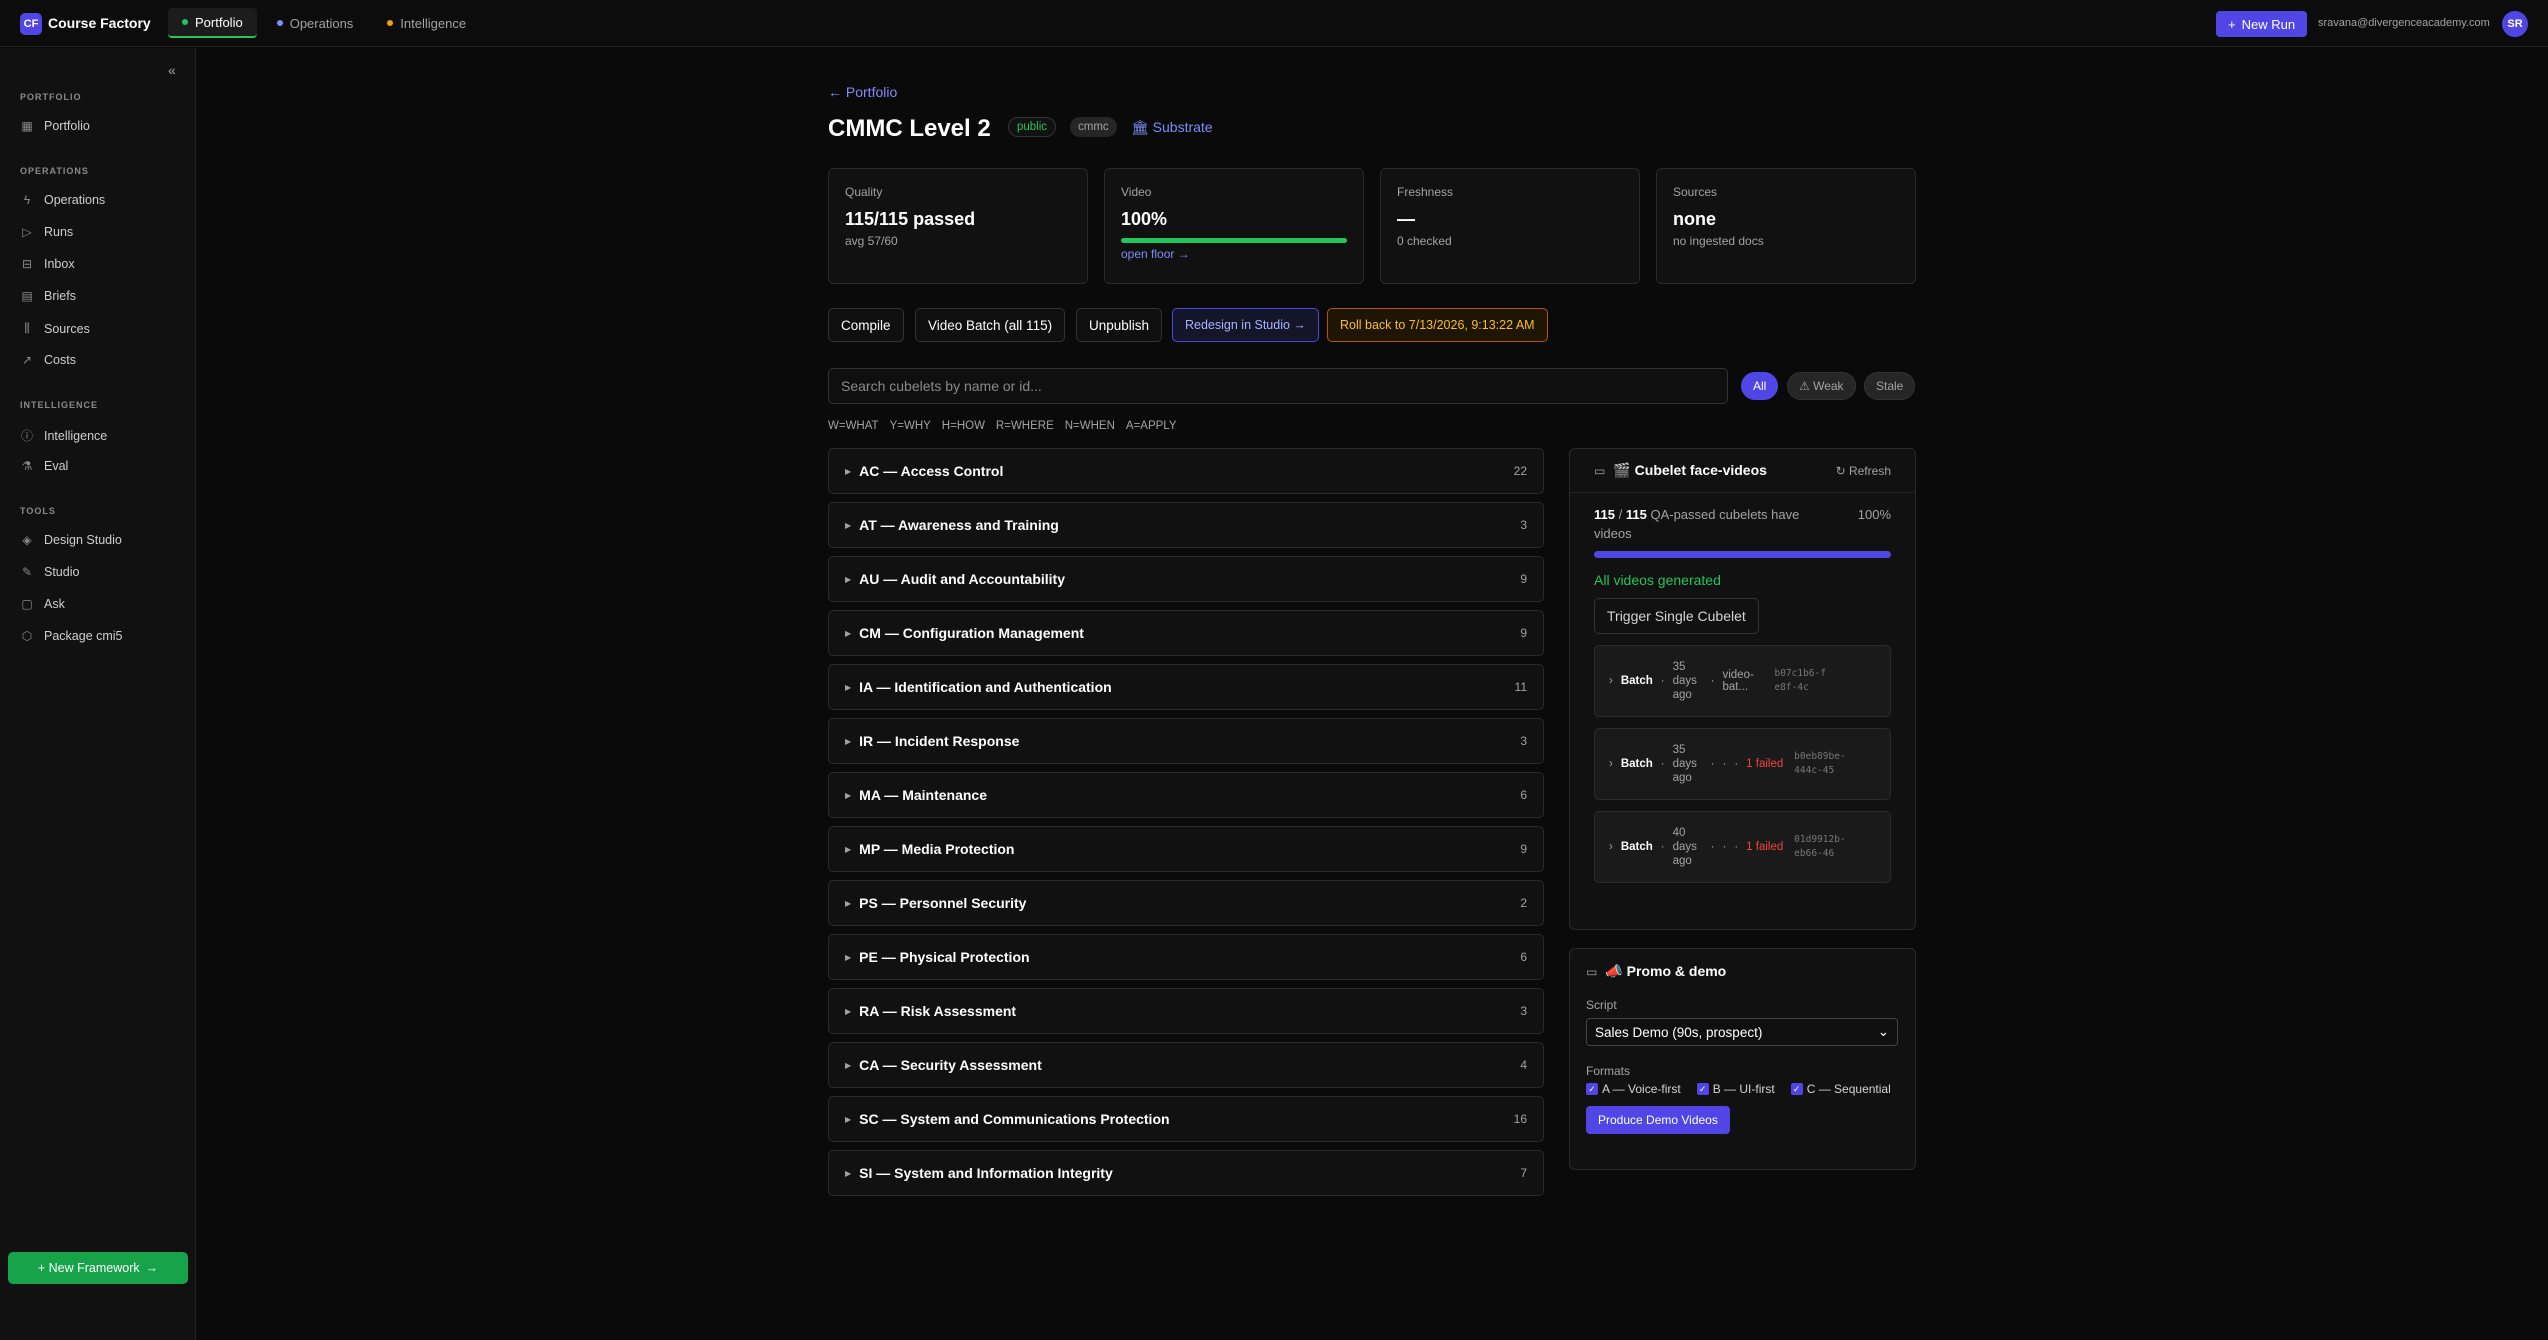 This screenshot has width=2548, height=1340. Describe the element at coordinates (2515, 24) in the screenshot. I see `avatar: SR` at that location.